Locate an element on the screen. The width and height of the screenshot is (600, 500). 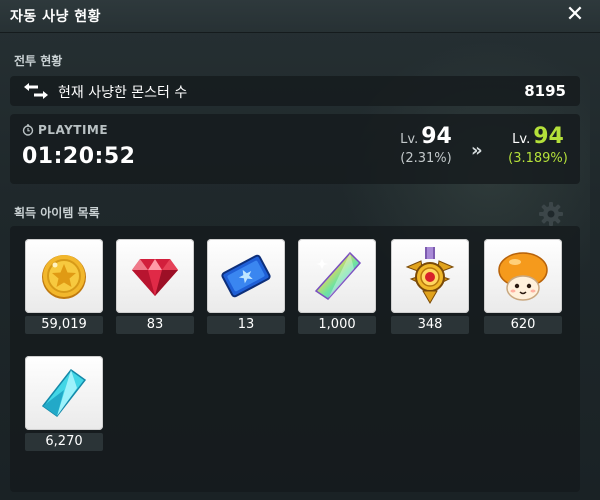
item-slot-red-gem: 83 is located at coordinates (155, 286).